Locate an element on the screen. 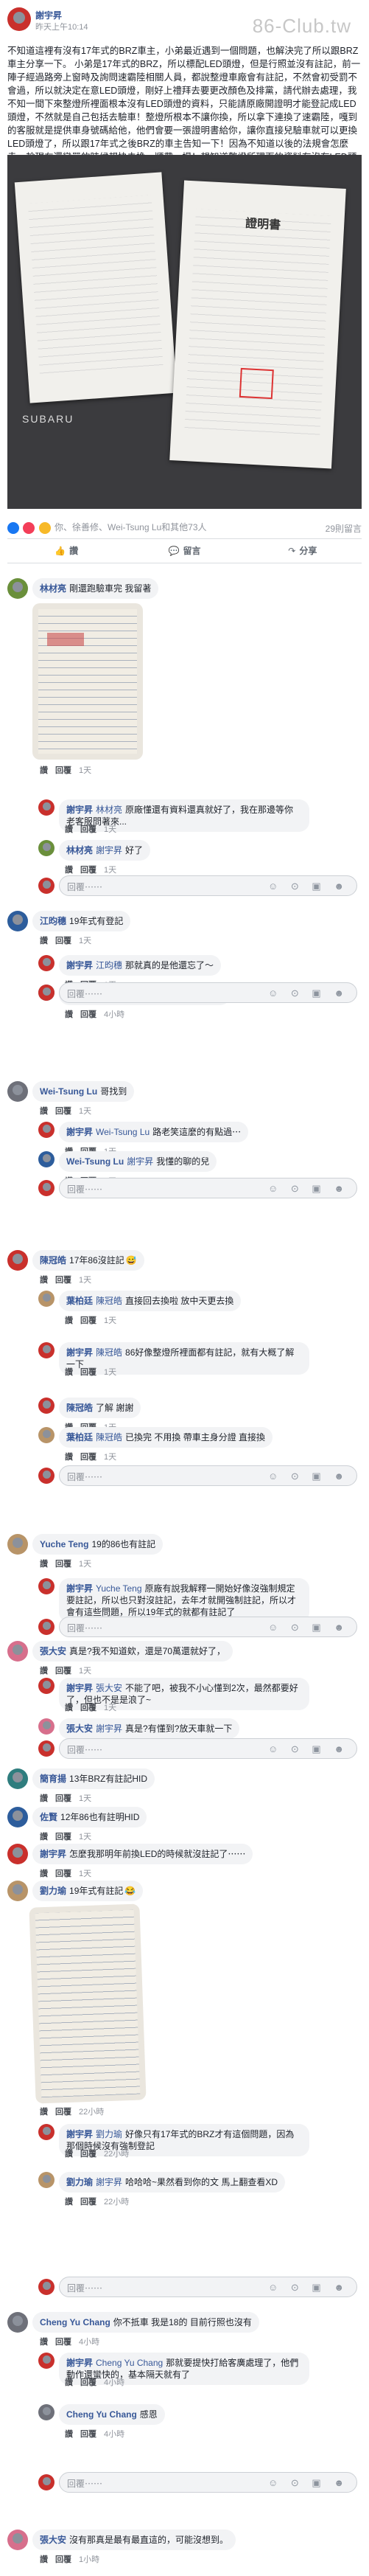 The height and width of the screenshot is (2576, 369). commenter-name: 陳冠皓 is located at coordinates (53, 1260).